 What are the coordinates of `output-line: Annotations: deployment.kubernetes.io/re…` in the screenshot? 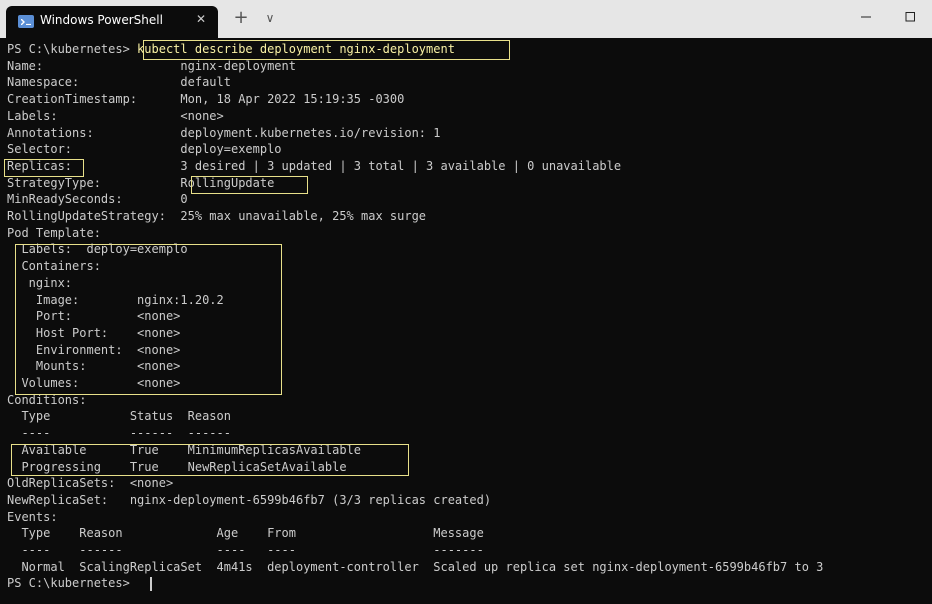 It's located at (224, 132).